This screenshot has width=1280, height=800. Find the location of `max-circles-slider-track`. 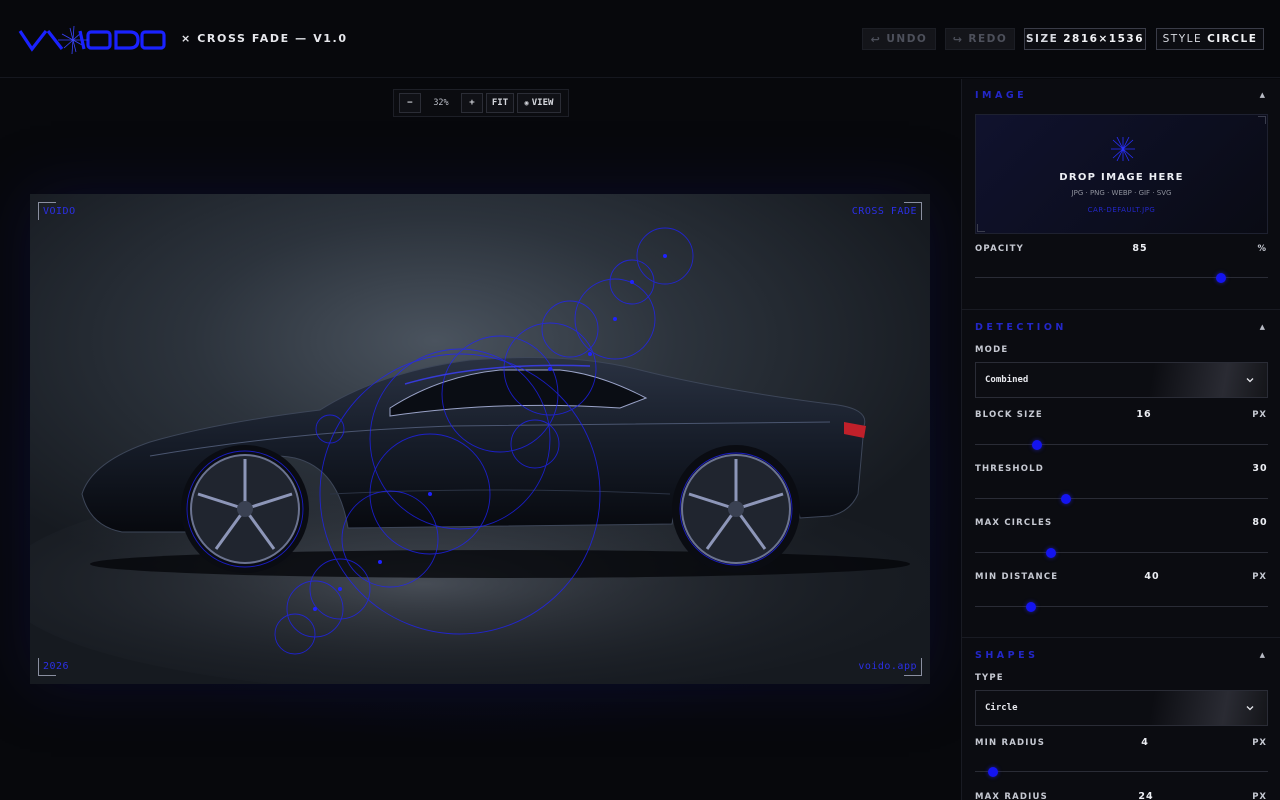

max-circles-slider-track is located at coordinates (1121, 552).